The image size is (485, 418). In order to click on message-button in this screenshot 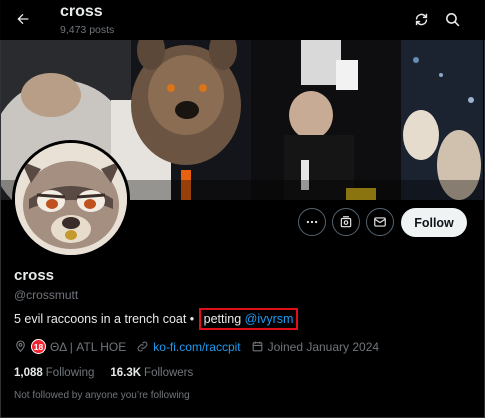, I will do `click(380, 222)`.